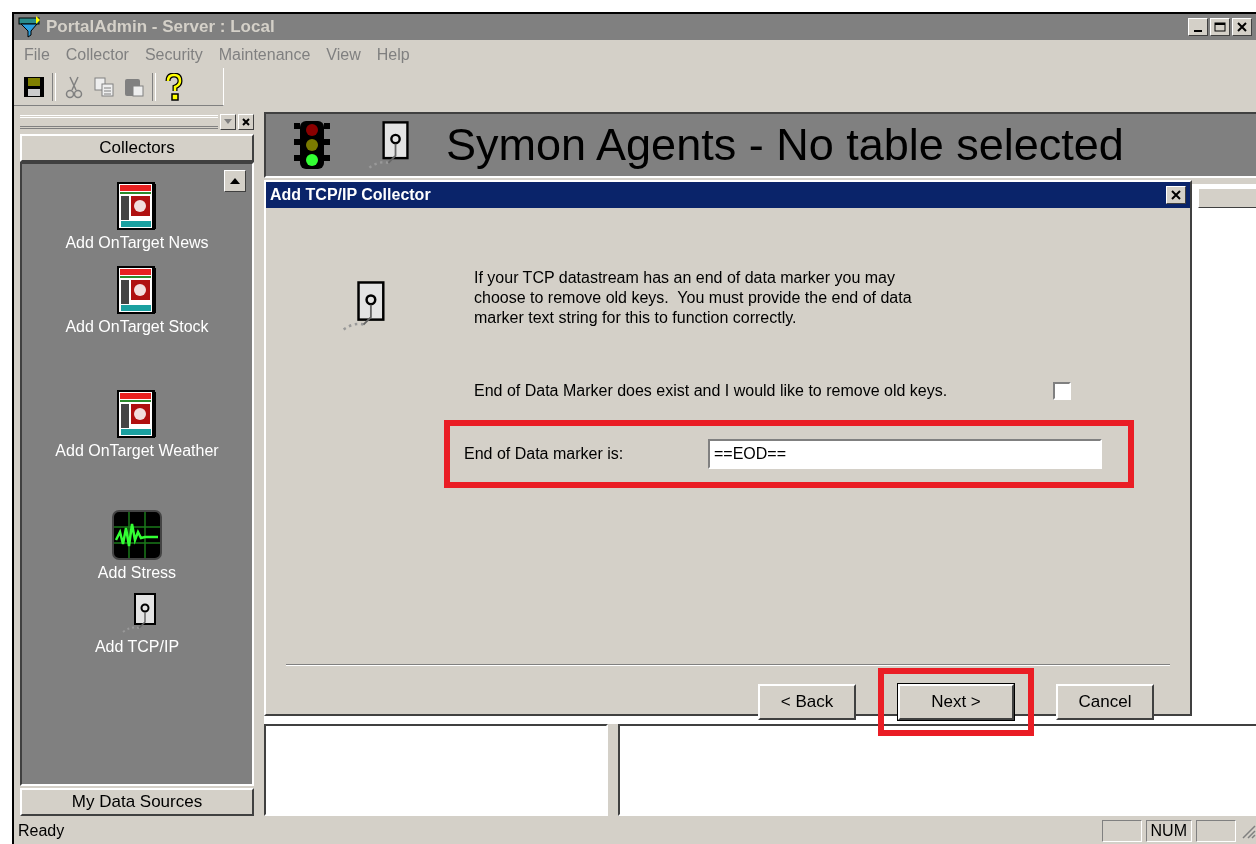 The height and width of the screenshot is (844, 1256). I want to click on up-arrow-icon, so click(235, 181).